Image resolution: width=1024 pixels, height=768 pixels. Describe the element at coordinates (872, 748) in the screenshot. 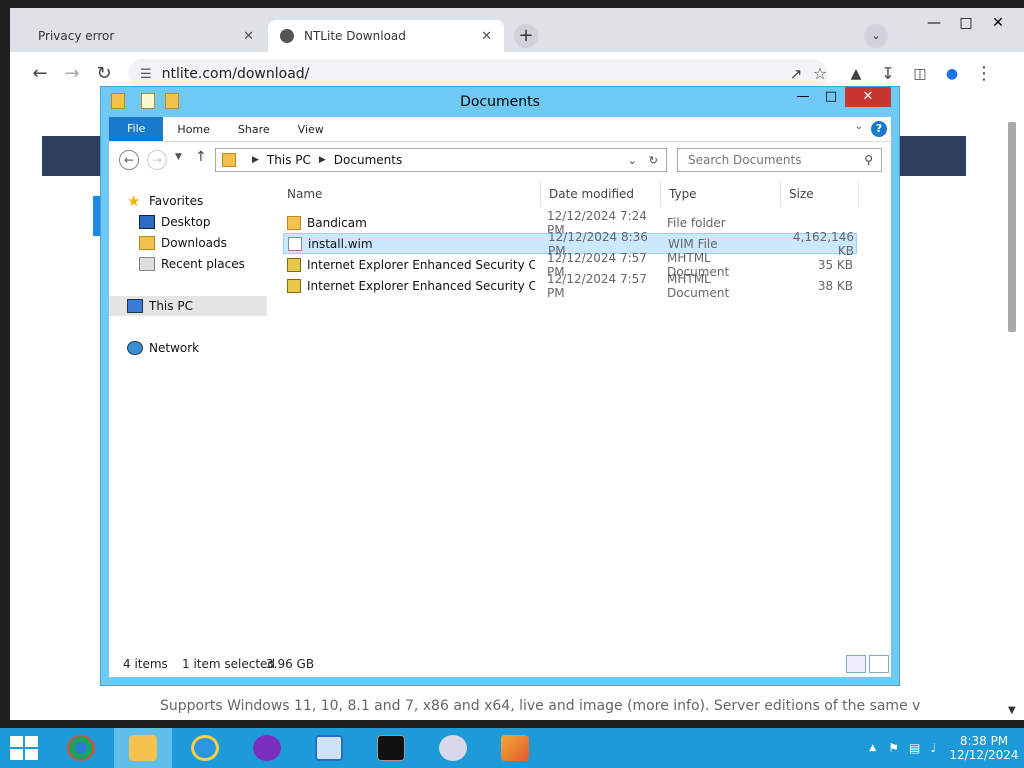

I see `show-hidden-icons-icon: ▲` at that location.